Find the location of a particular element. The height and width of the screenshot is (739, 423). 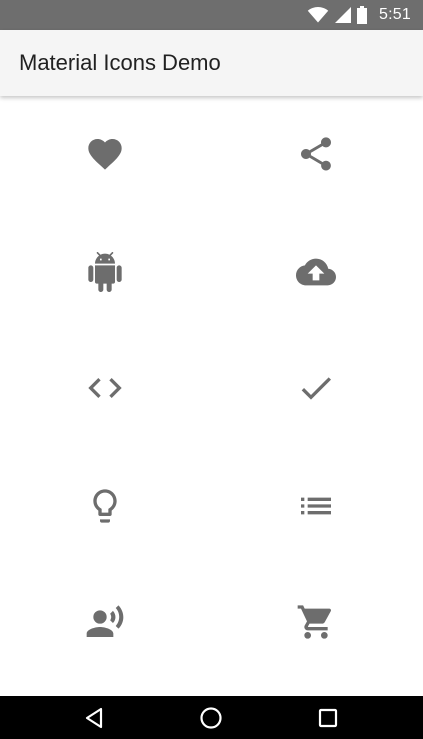

recent-apps-icon is located at coordinates (328, 717).